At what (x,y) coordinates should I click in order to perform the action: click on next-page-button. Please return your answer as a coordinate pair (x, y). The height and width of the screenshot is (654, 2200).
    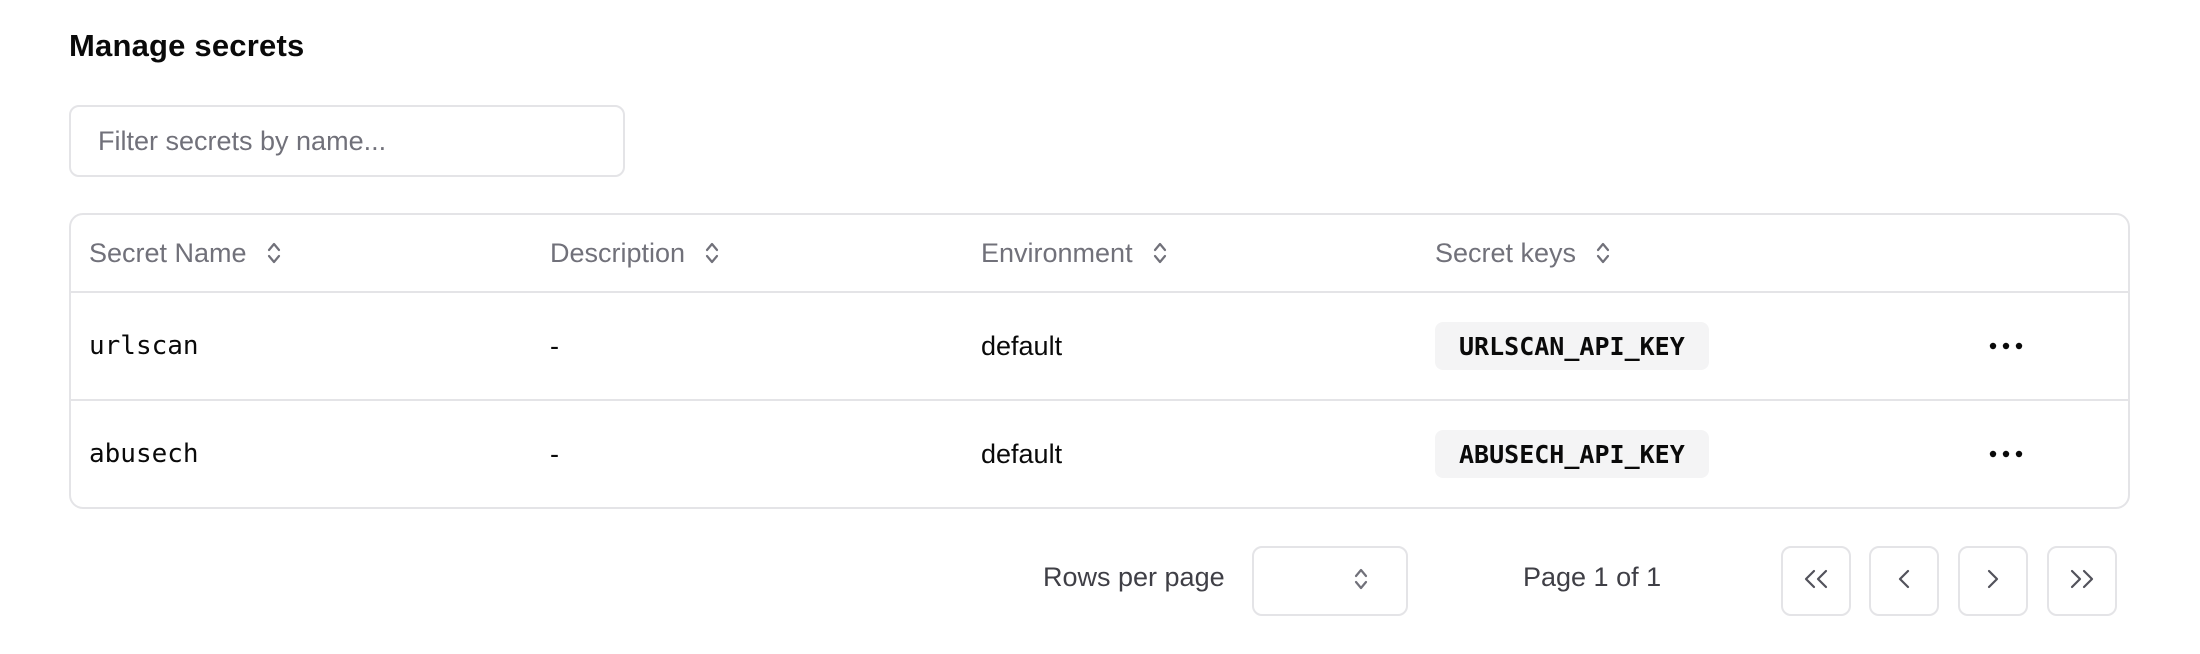
    Looking at the image, I should click on (1993, 581).